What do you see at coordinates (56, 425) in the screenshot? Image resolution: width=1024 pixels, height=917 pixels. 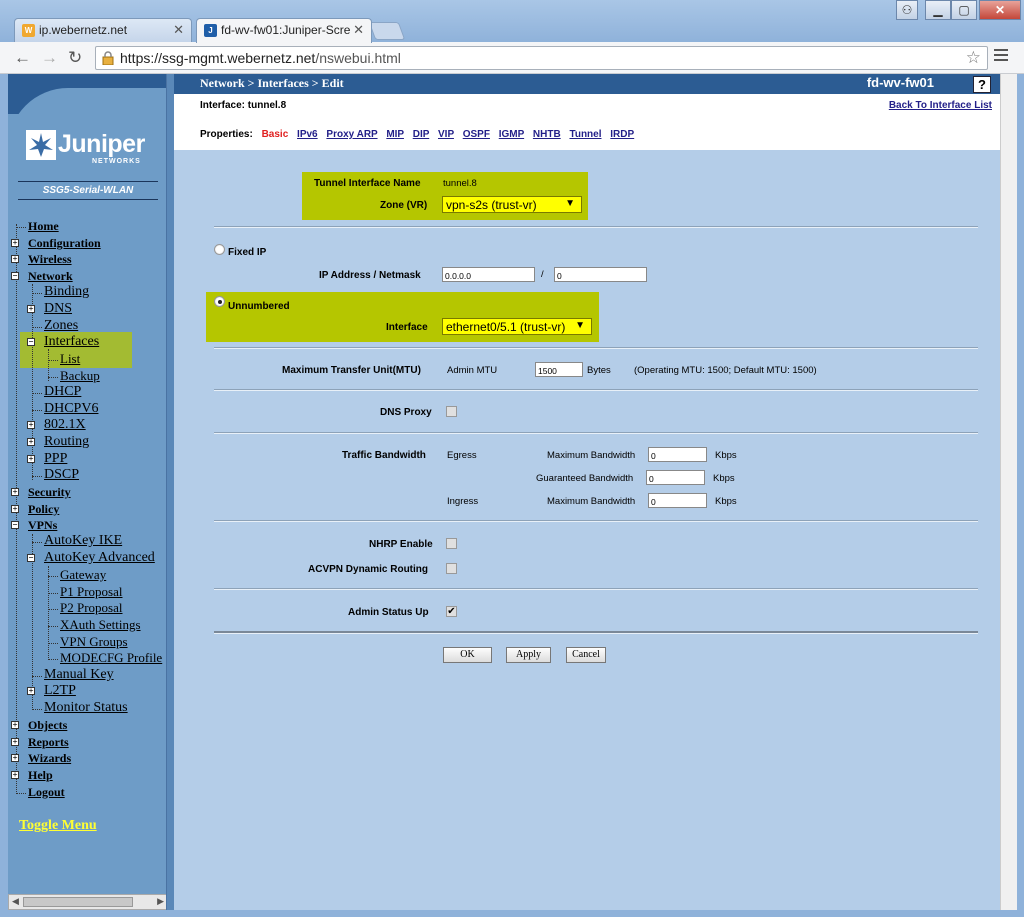 I see `nav-8021x: +802.1X` at bounding box center [56, 425].